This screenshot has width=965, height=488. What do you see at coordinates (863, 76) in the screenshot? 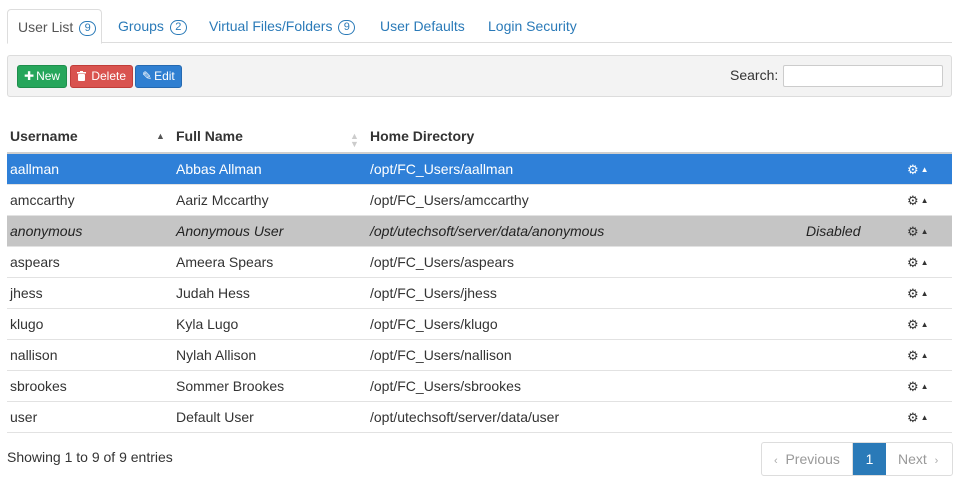
I see `search-input` at bounding box center [863, 76].